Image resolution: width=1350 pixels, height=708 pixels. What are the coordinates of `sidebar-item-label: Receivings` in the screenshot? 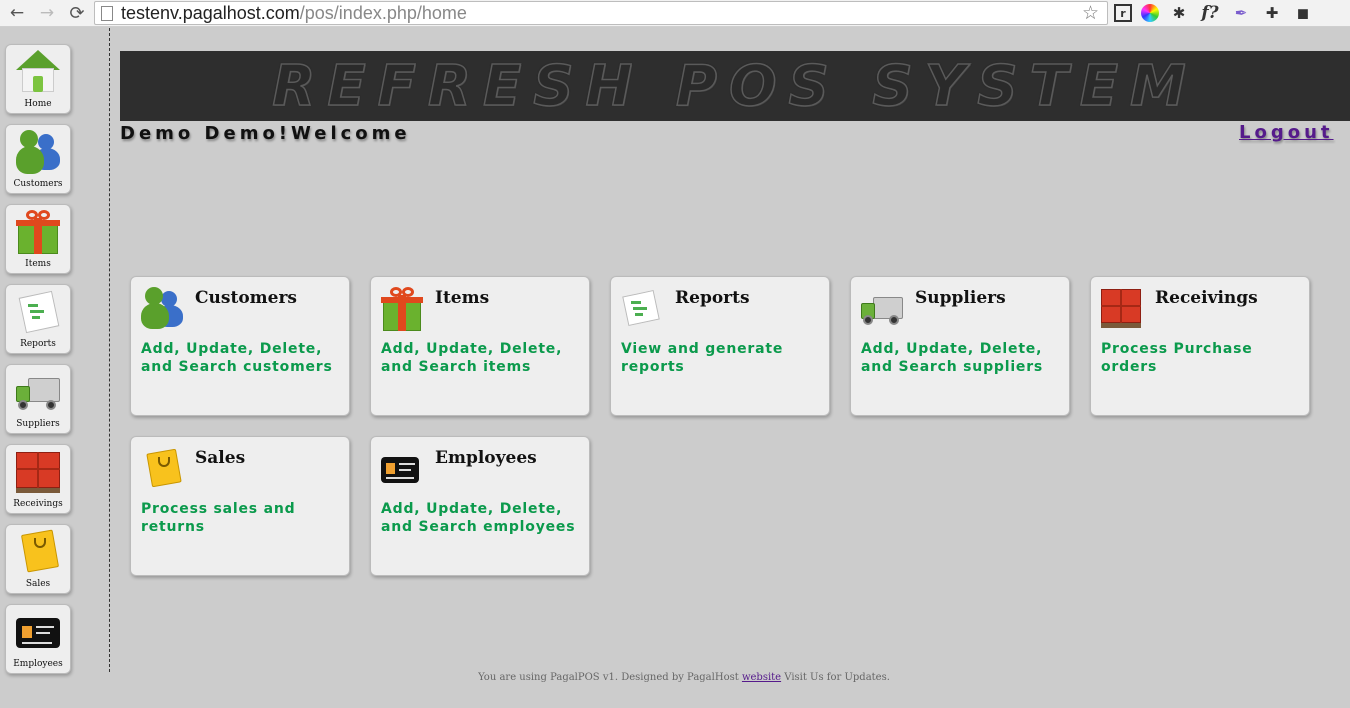 It's located at (38, 504).